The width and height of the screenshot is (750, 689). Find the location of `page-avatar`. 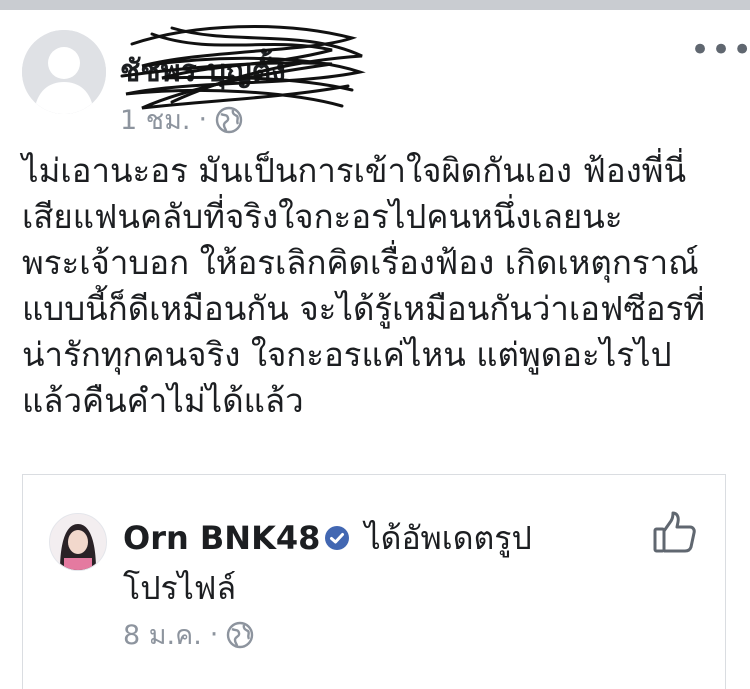

page-avatar is located at coordinates (78, 542).